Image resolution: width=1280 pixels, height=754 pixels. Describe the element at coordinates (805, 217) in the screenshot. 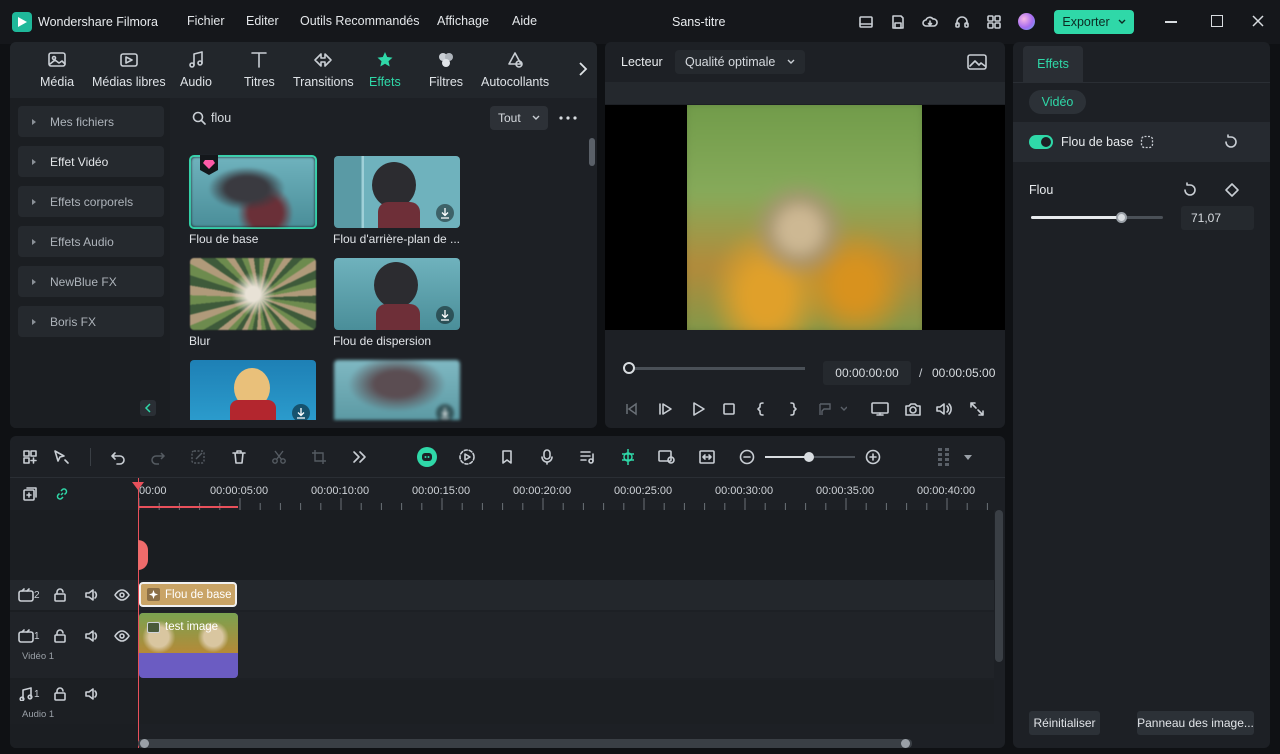

I see `video-preview` at that location.